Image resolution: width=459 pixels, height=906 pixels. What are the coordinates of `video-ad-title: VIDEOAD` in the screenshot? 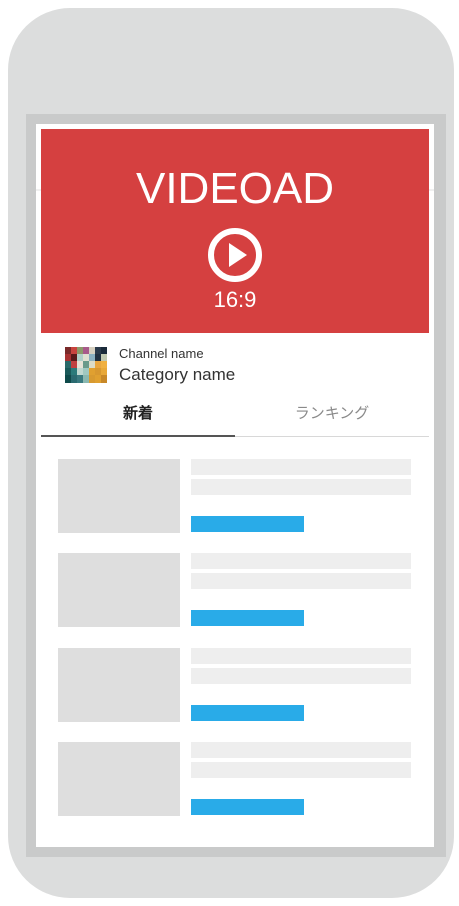 It's located at (235, 188).